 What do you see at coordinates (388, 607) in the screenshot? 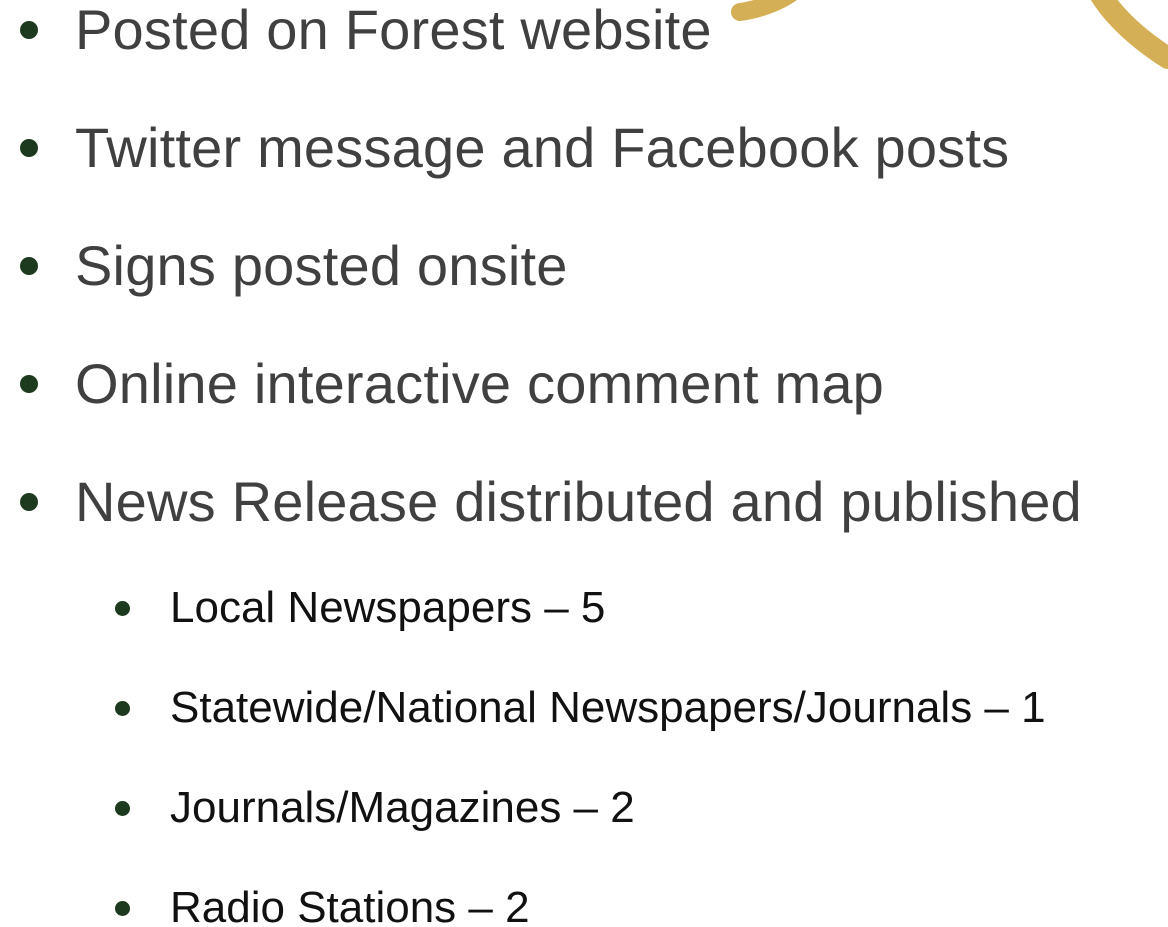
I see `sub-bullet-text: Local Newspapers – 5` at bounding box center [388, 607].